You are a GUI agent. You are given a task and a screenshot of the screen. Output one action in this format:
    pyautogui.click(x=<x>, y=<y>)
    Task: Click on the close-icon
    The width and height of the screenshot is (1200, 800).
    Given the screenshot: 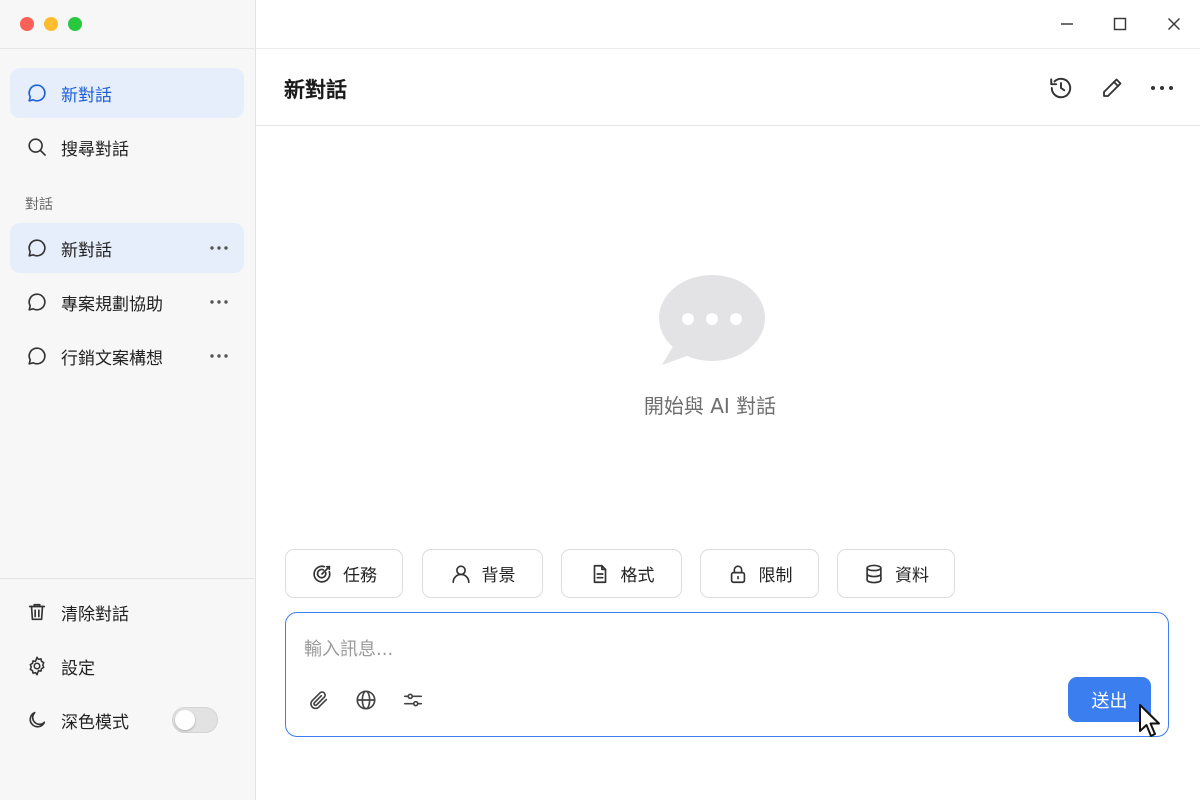 What is the action you would take?
    pyautogui.click(x=1174, y=24)
    